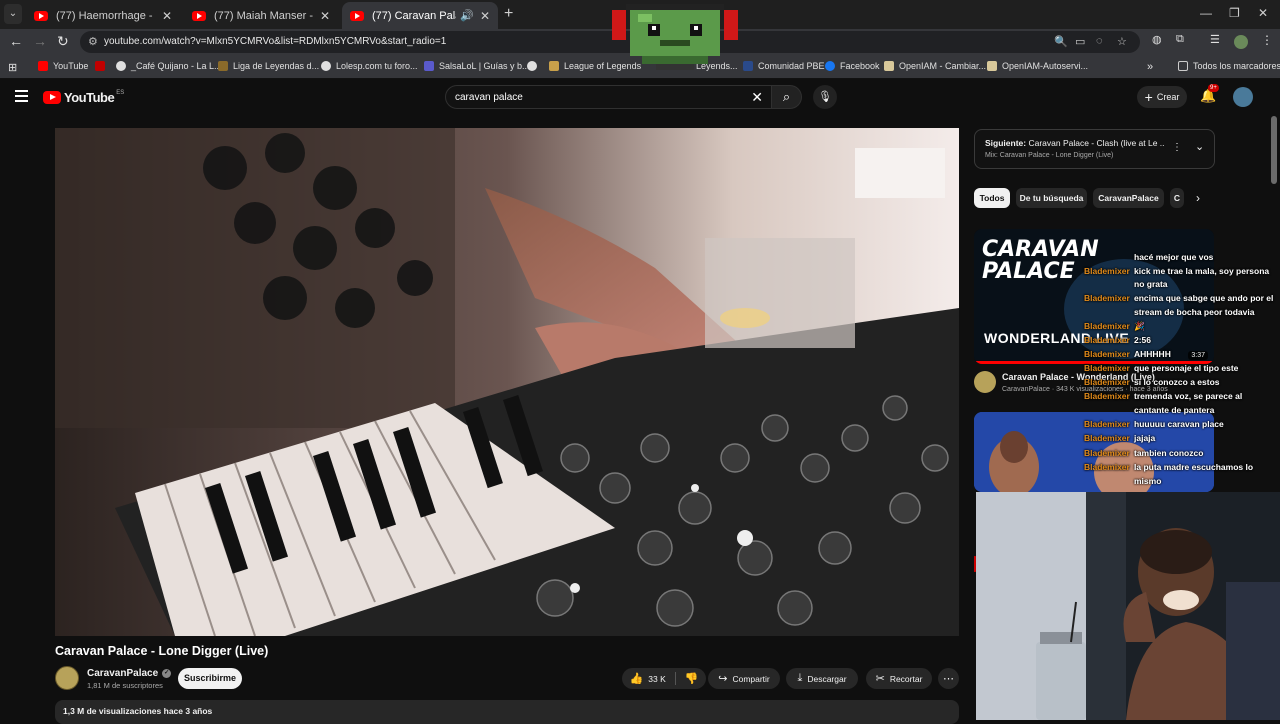 This screenshot has height=724, width=1280. I want to click on more-actions-button: ⋯, so click(948, 678).